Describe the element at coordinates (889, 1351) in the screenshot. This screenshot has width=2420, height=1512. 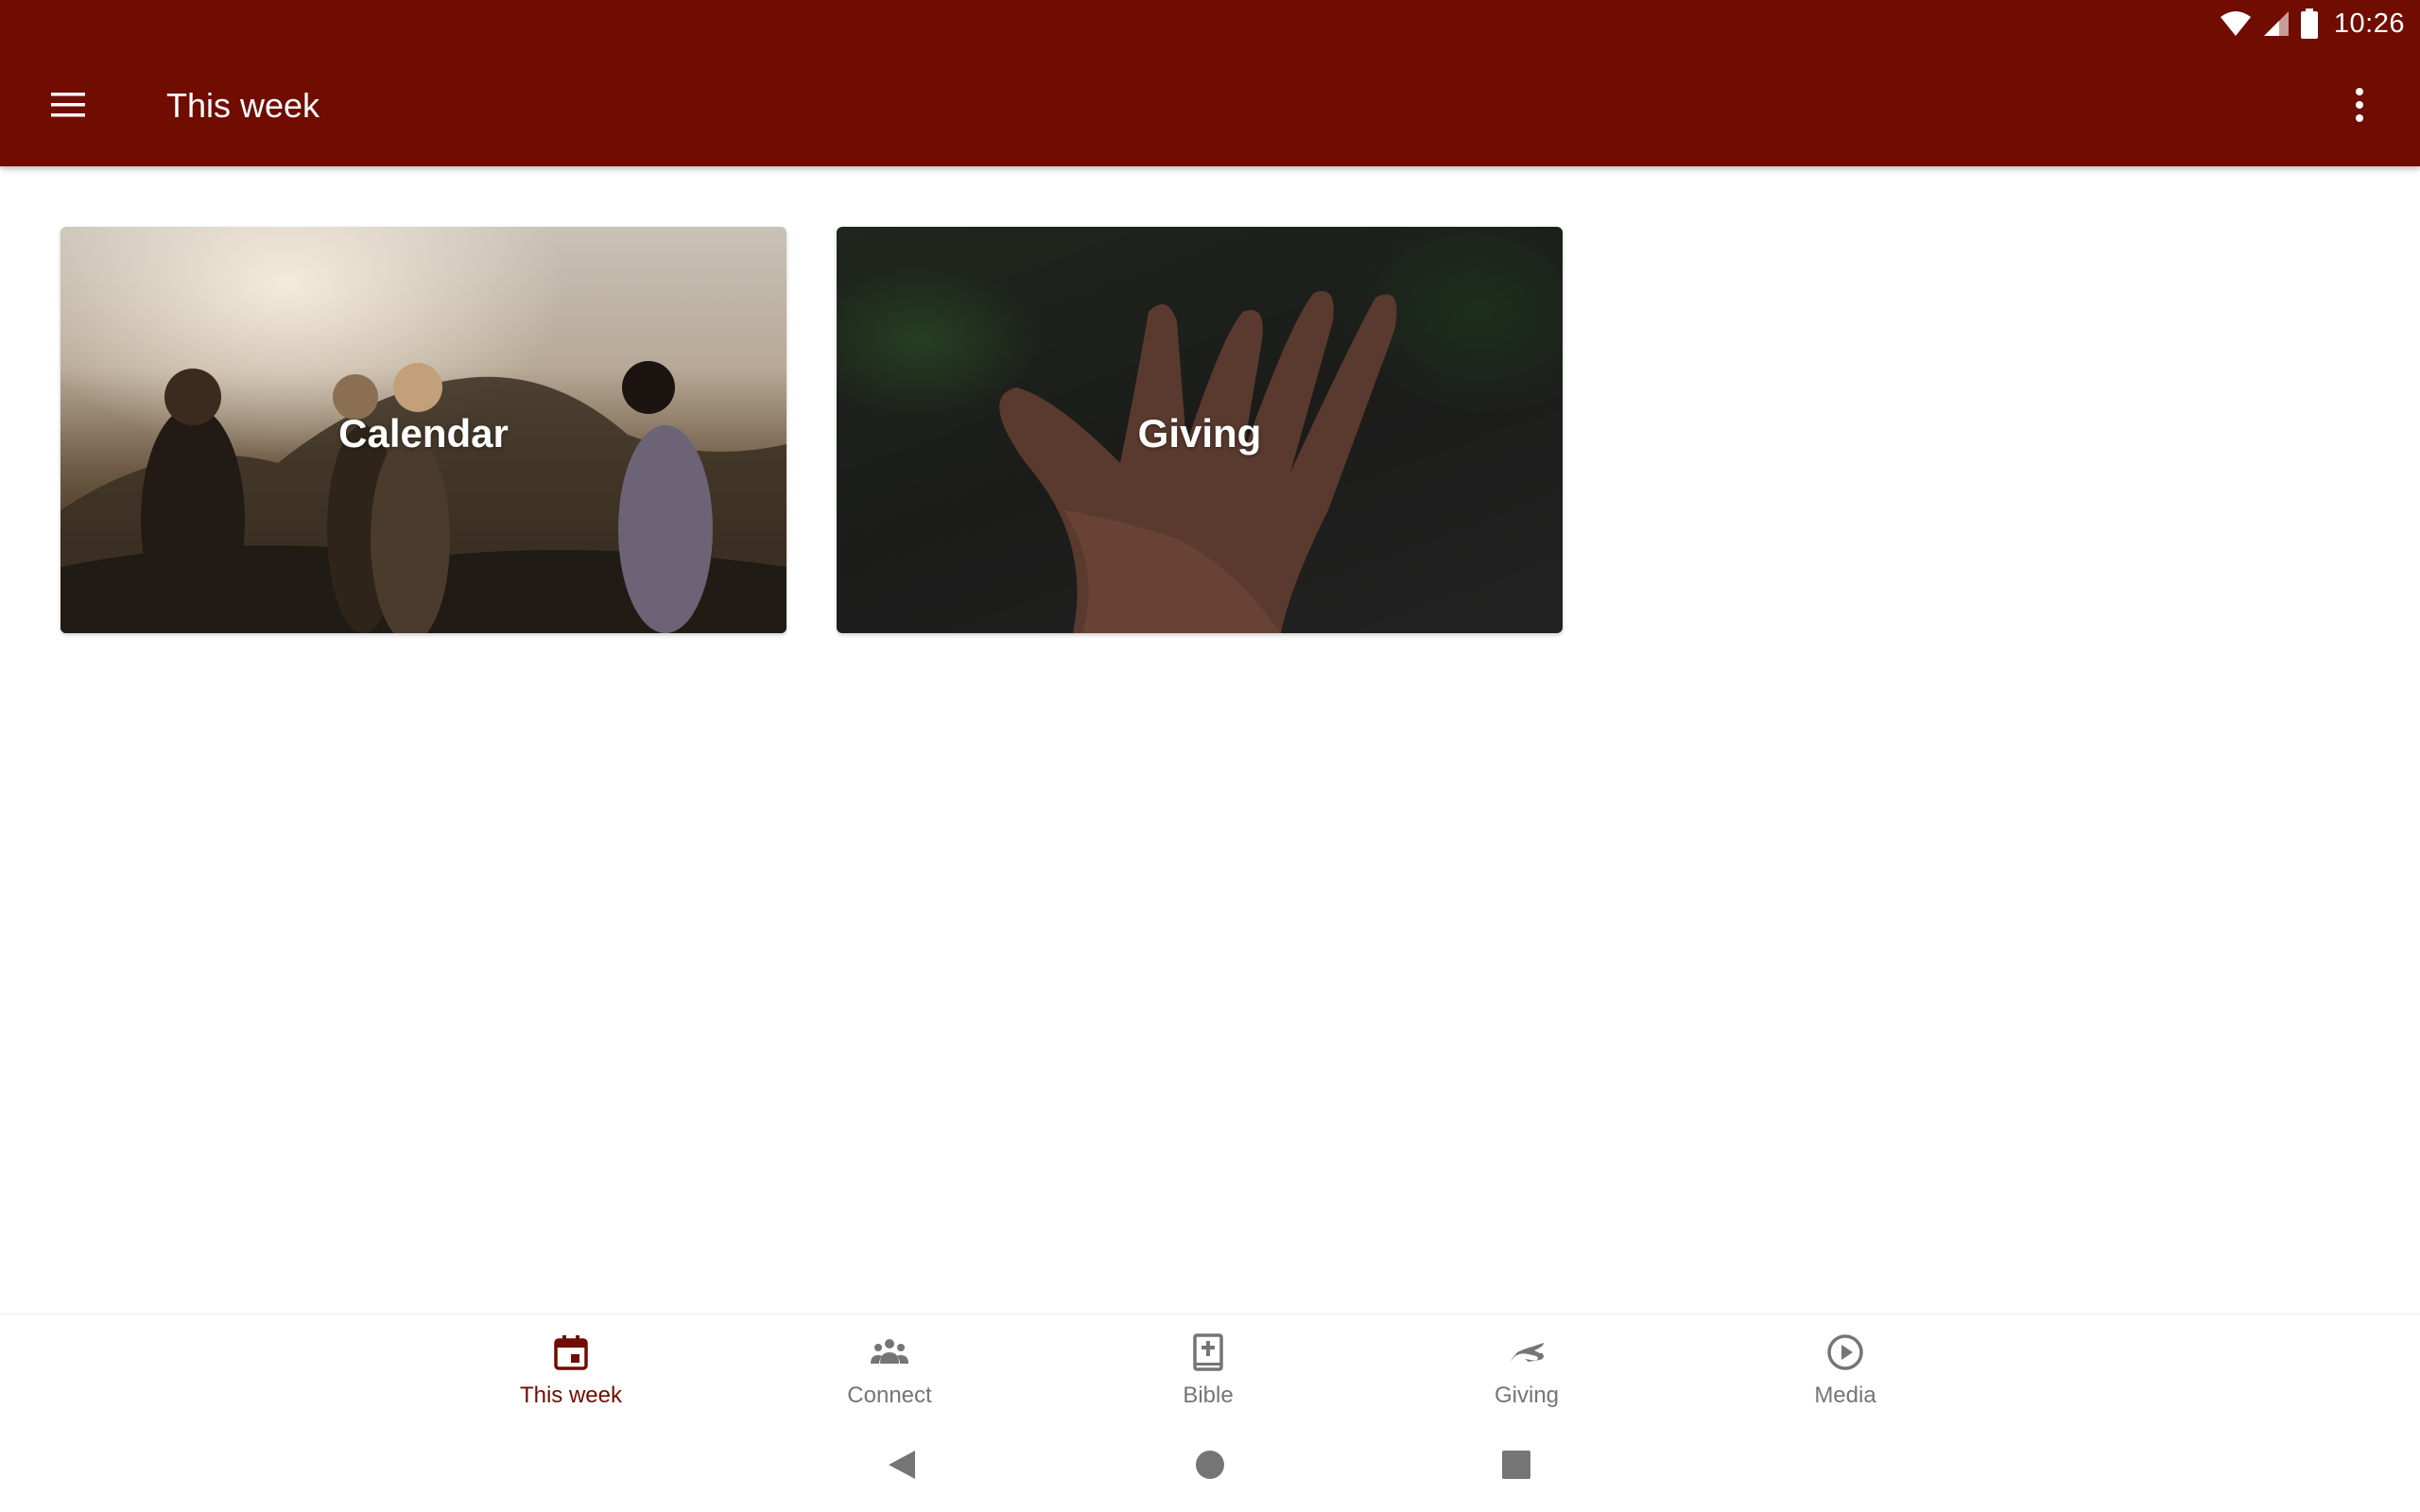
I see `group-icon` at that location.